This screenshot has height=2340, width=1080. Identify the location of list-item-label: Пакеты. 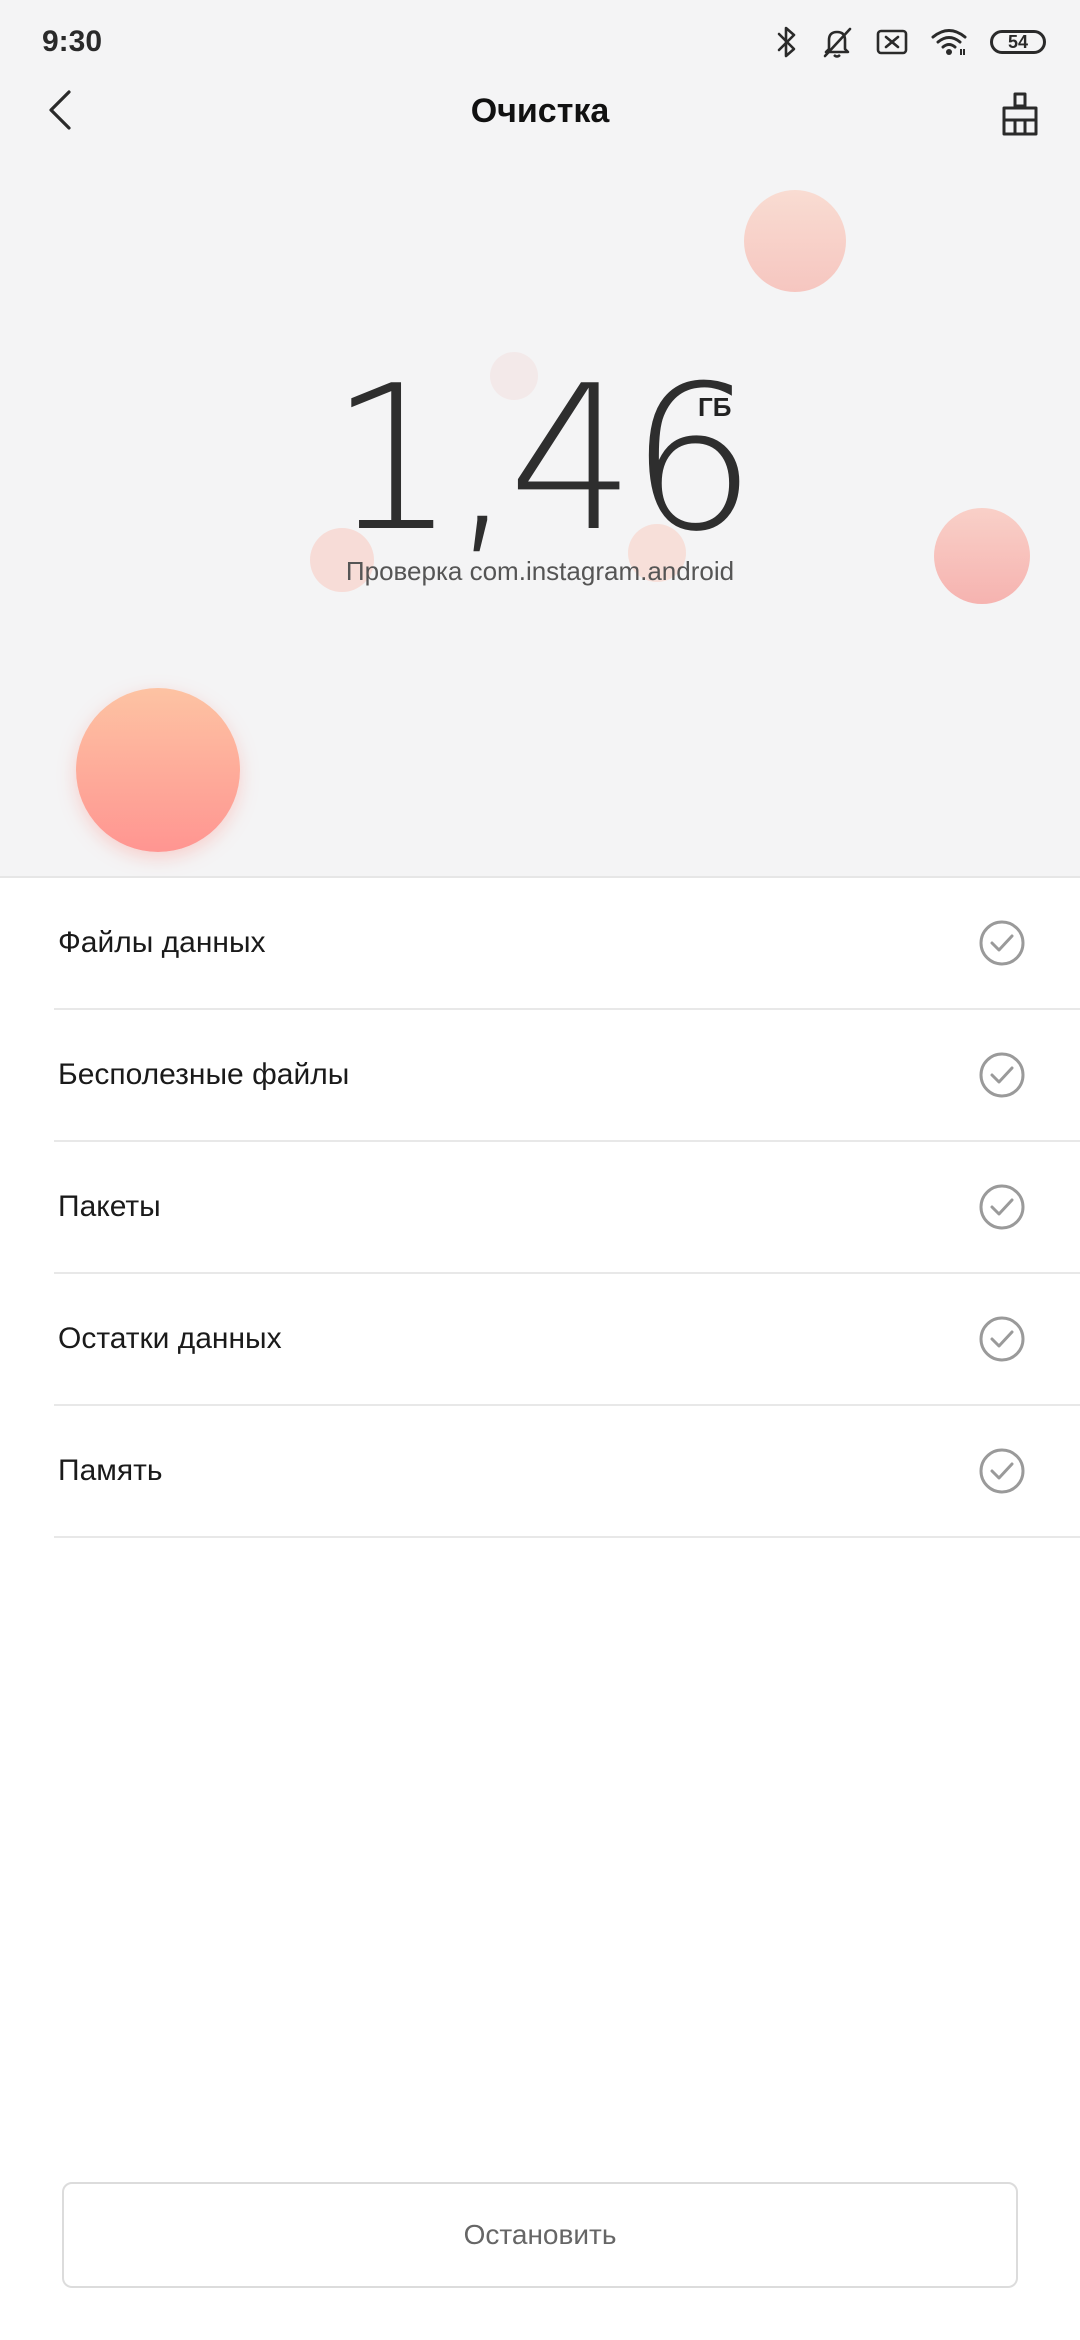
(109, 1206).